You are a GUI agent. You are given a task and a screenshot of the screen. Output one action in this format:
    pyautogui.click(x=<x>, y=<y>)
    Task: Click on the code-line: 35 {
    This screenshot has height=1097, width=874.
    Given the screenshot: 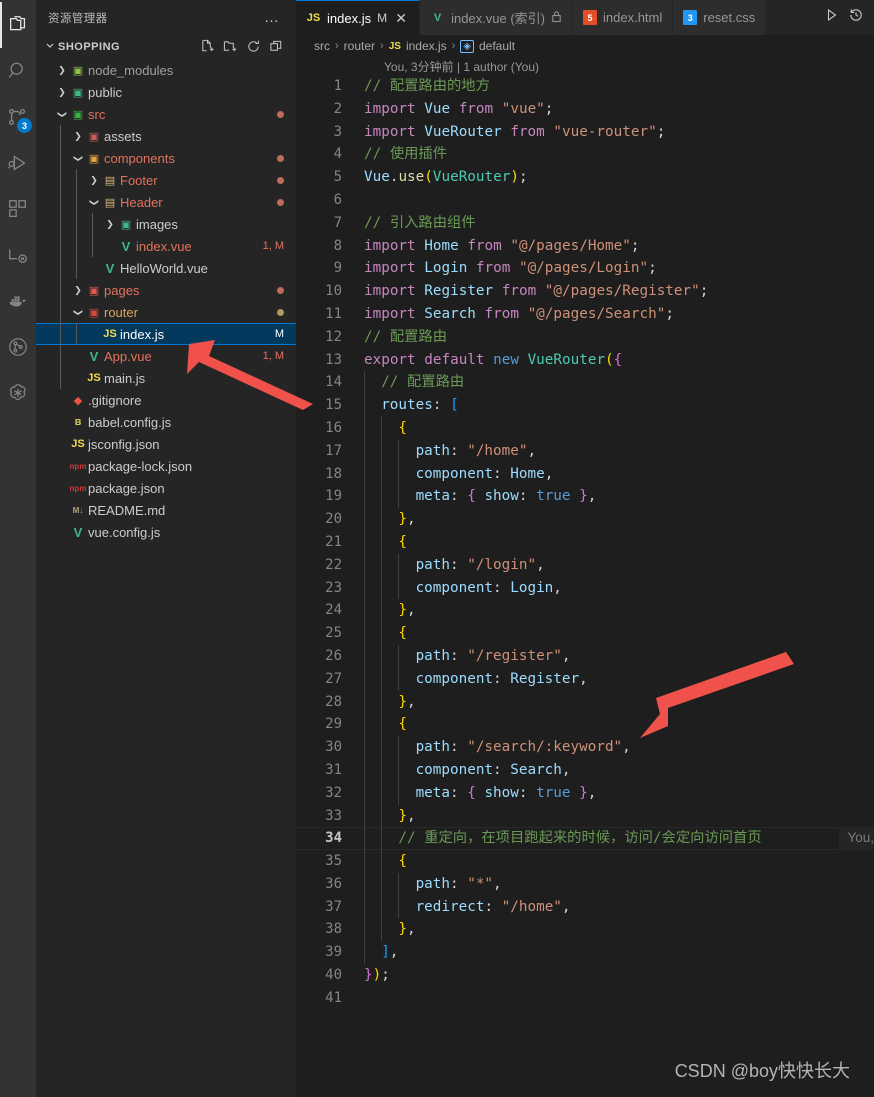 What is the action you would take?
    pyautogui.click(x=585, y=861)
    